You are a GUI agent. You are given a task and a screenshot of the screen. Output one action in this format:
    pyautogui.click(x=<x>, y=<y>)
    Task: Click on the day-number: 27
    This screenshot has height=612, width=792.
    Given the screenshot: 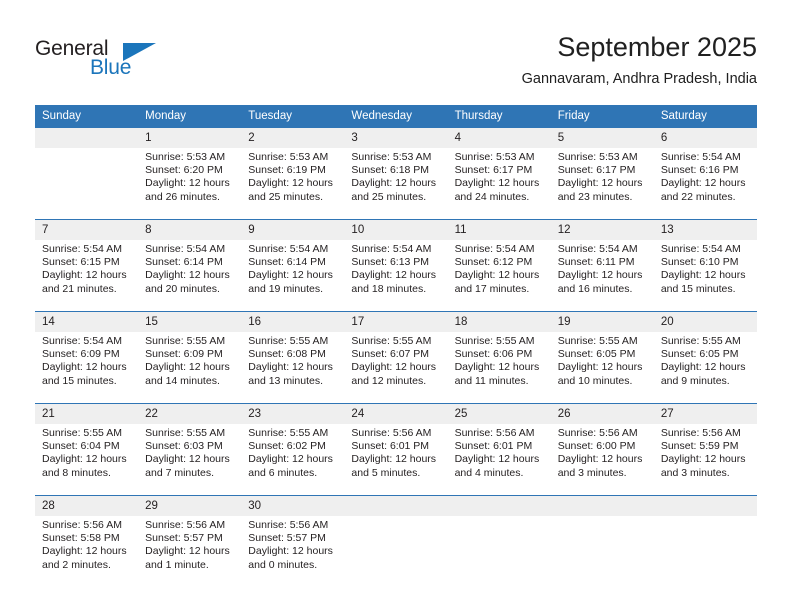 What is the action you would take?
    pyautogui.click(x=705, y=414)
    